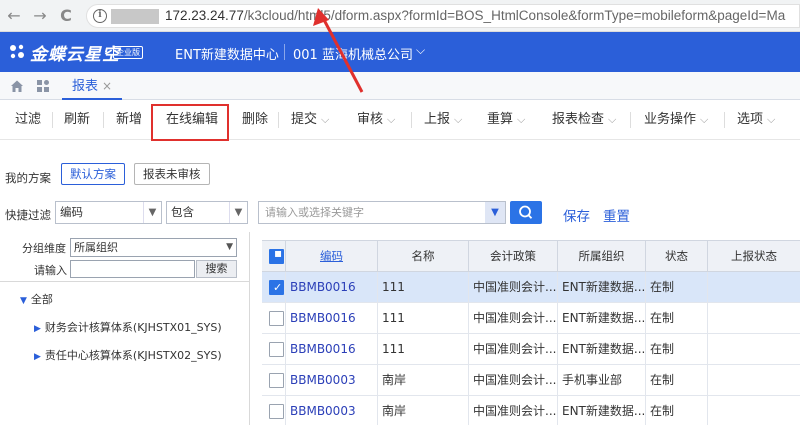 This screenshot has width=800, height=425. Describe the element at coordinates (43, 86) in the screenshot. I see `apps-icon` at that location.